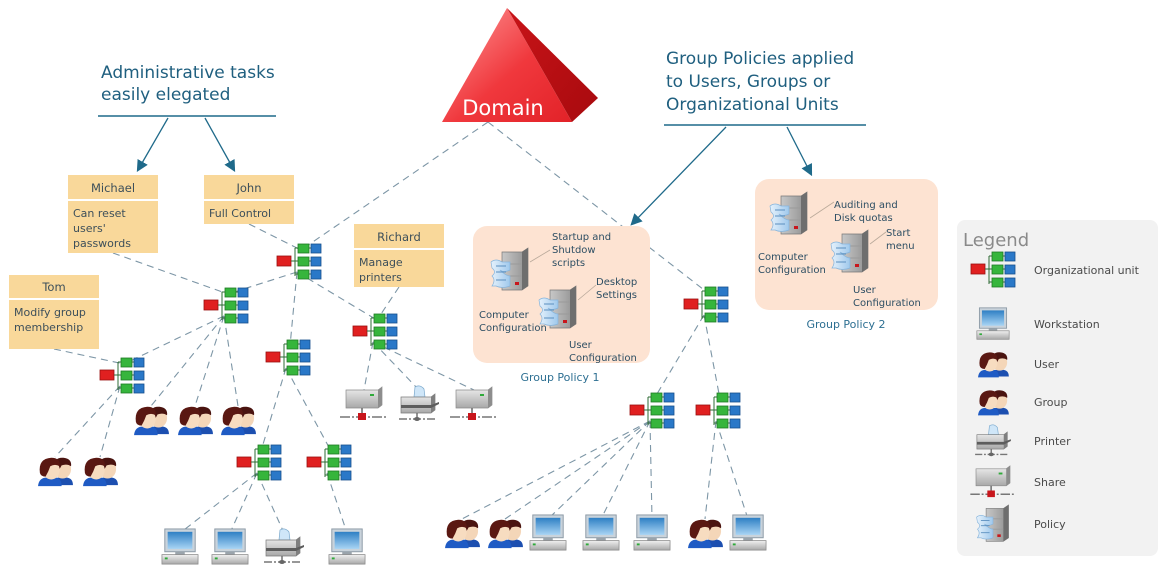  I want to click on delegate-note-michael: Michael Can reset users' passwords, so click(113, 214).